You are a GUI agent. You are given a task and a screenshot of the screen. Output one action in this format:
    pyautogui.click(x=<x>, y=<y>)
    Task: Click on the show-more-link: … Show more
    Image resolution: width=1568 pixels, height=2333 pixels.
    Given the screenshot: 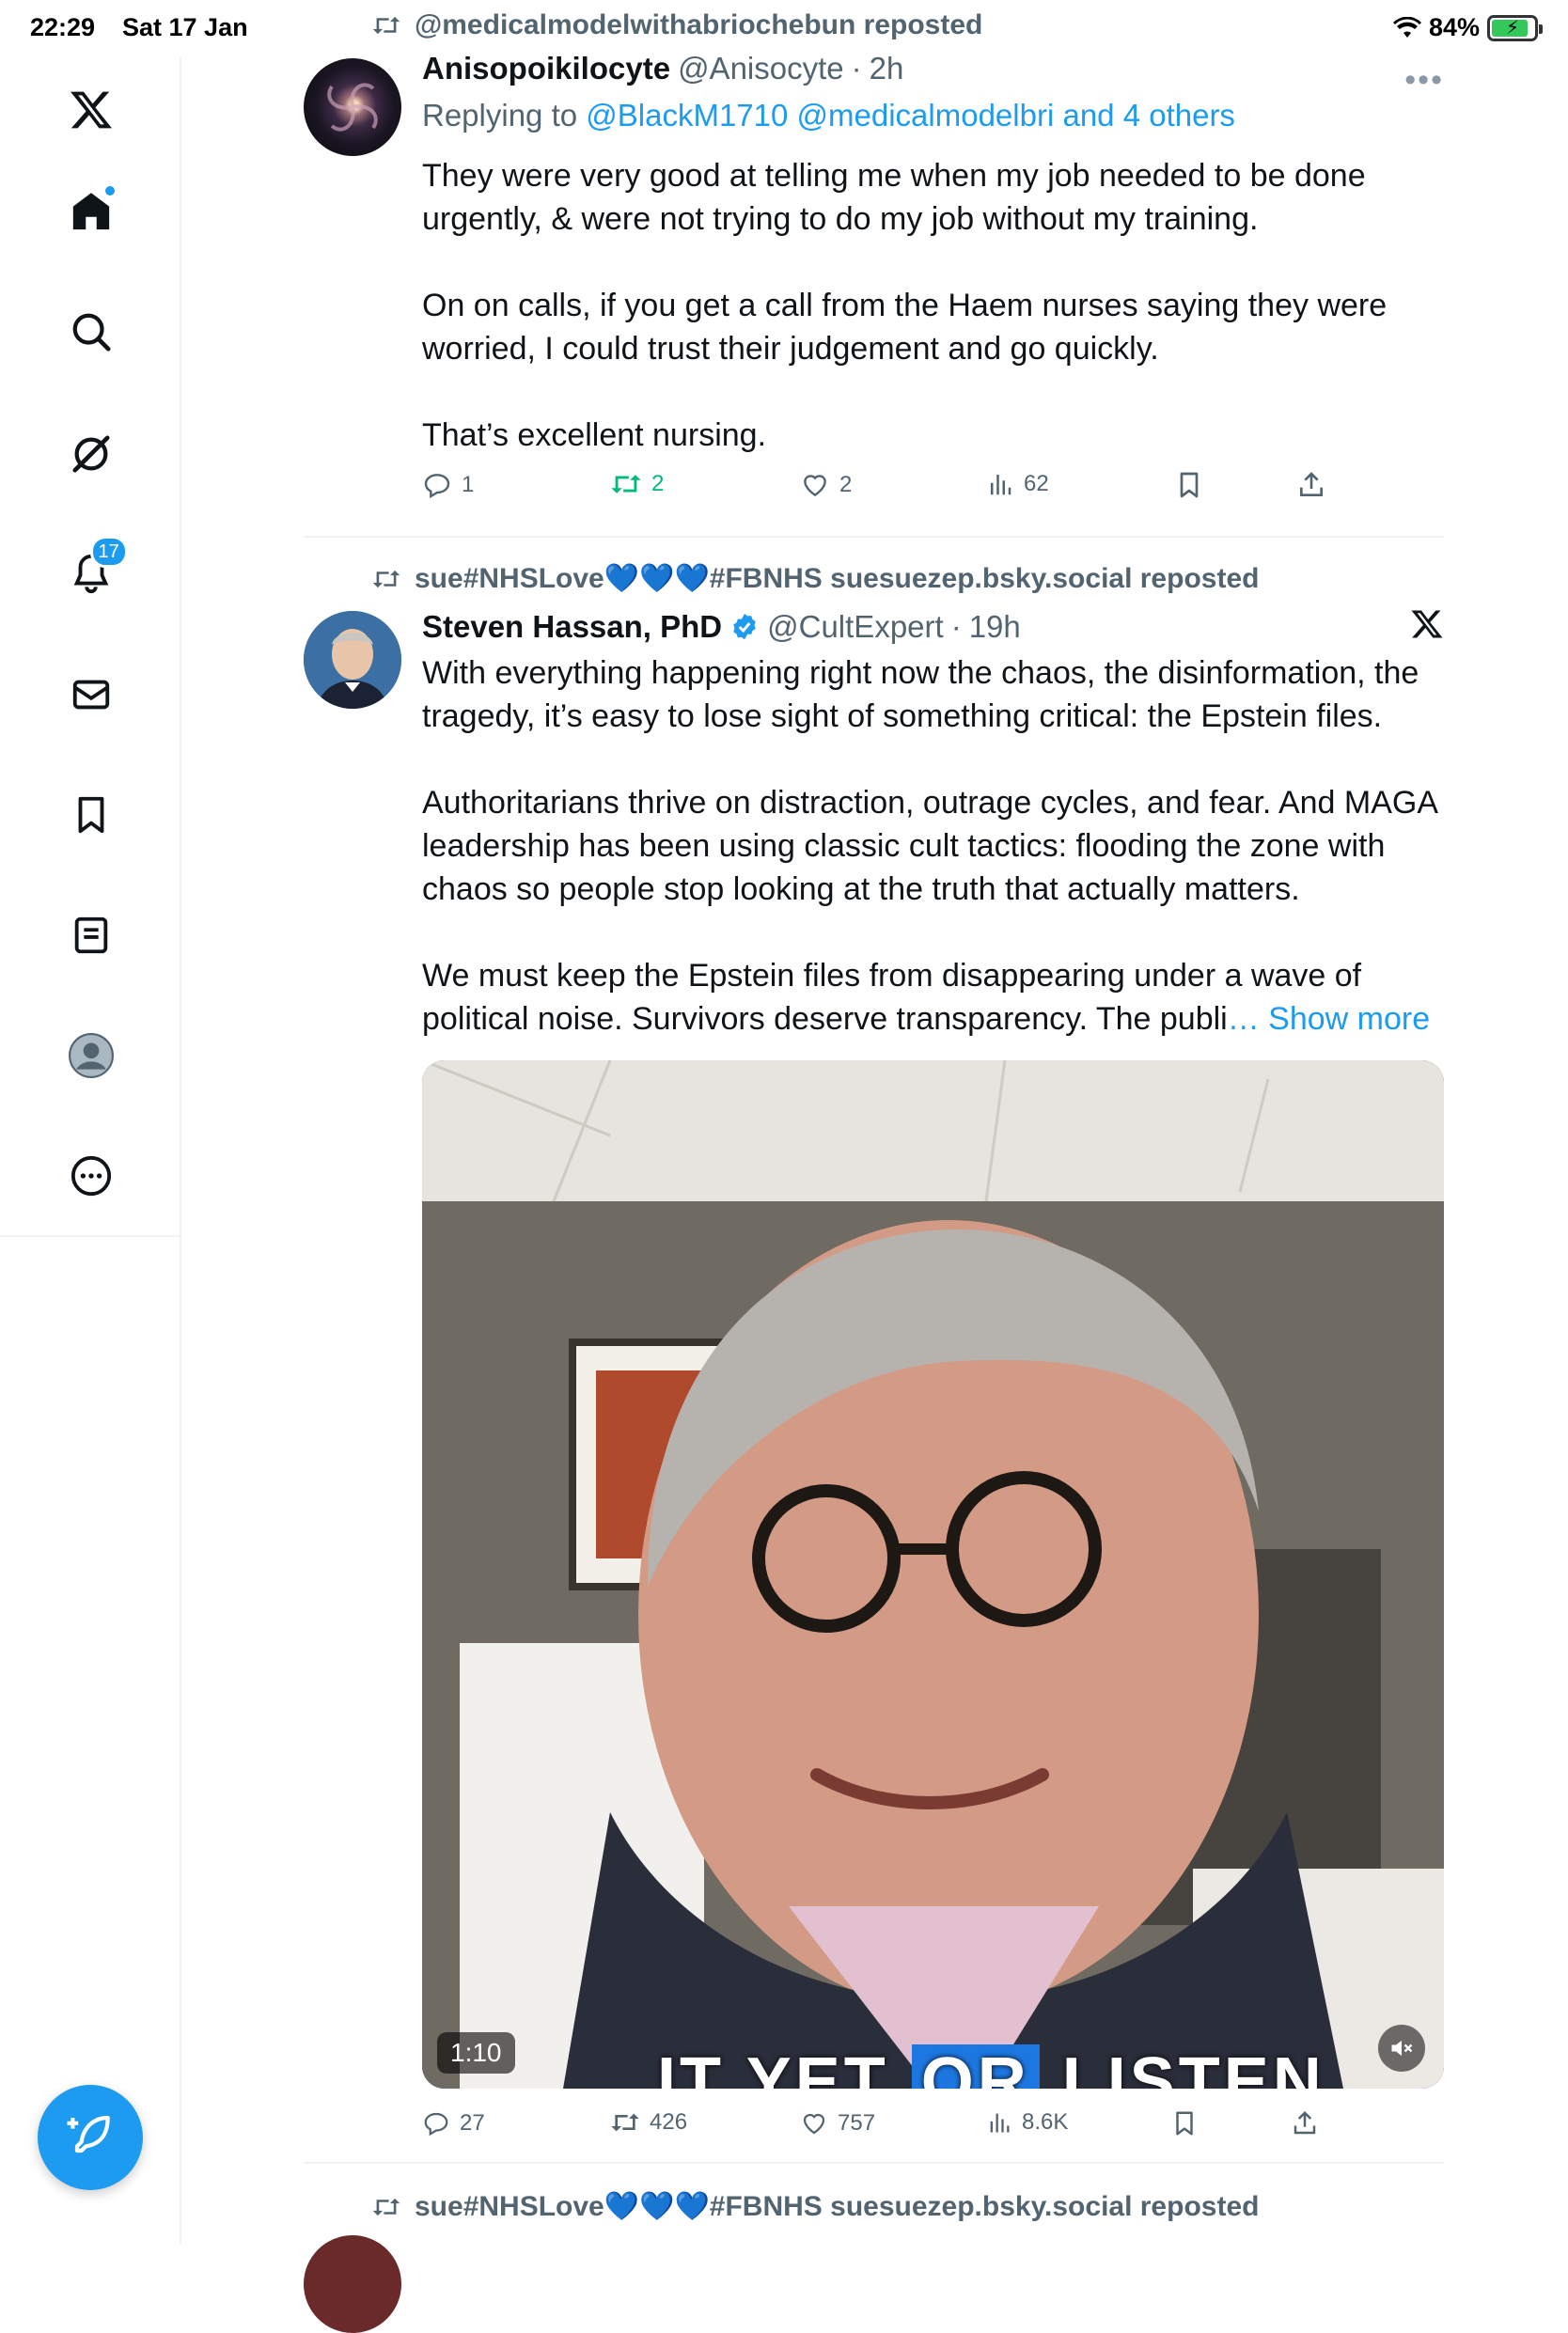 What is the action you would take?
    pyautogui.click(x=1329, y=1019)
    